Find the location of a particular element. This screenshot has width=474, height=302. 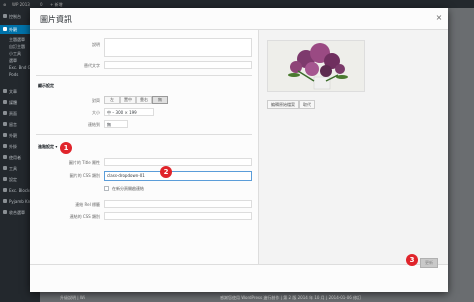

open-new-tab-label: 在新分頁開啟連結 is located at coordinates (128, 188).